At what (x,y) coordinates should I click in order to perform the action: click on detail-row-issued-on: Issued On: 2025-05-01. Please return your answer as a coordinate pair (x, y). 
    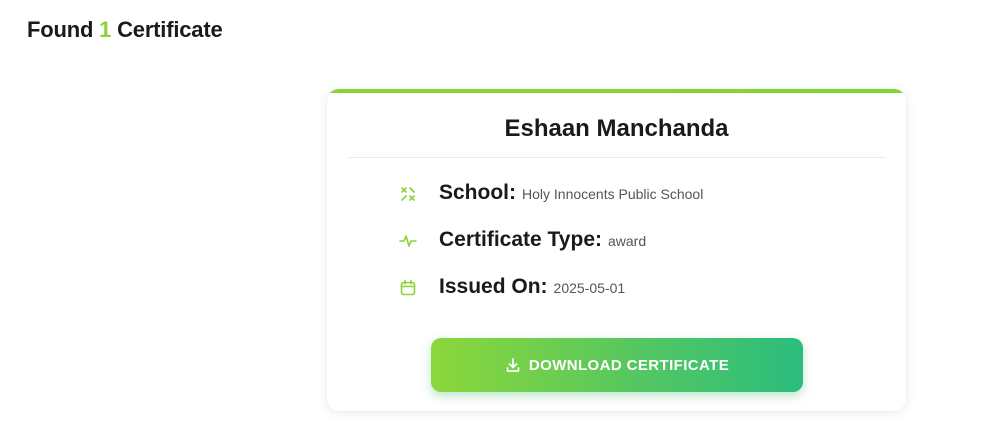
    Looking at the image, I should click on (512, 287).